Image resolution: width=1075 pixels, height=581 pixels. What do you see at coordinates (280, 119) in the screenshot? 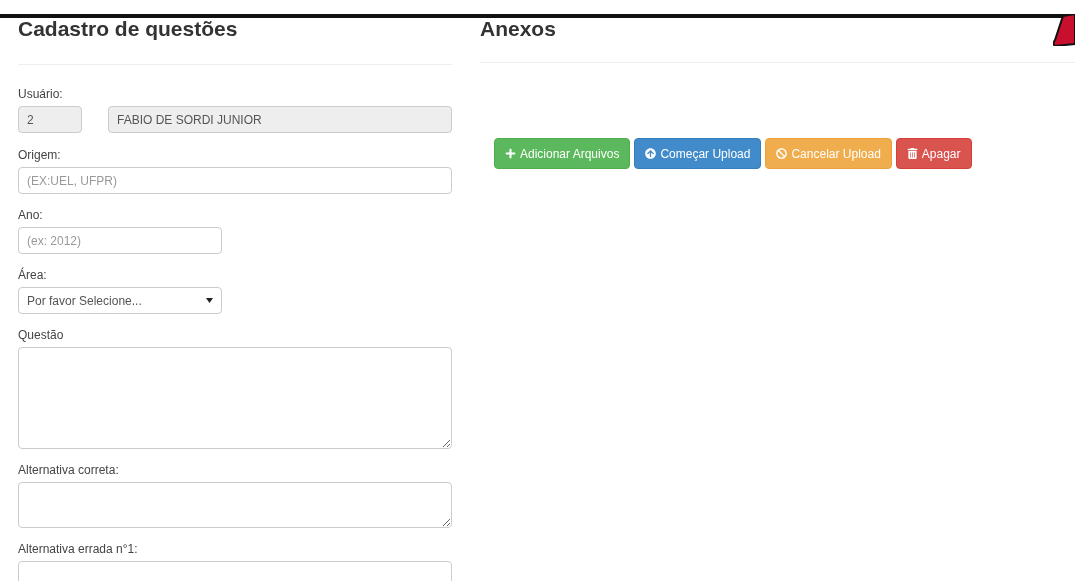
I see `user-name-field: FABIO DE SORDI JUNIOR` at bounding box center [280, 119].